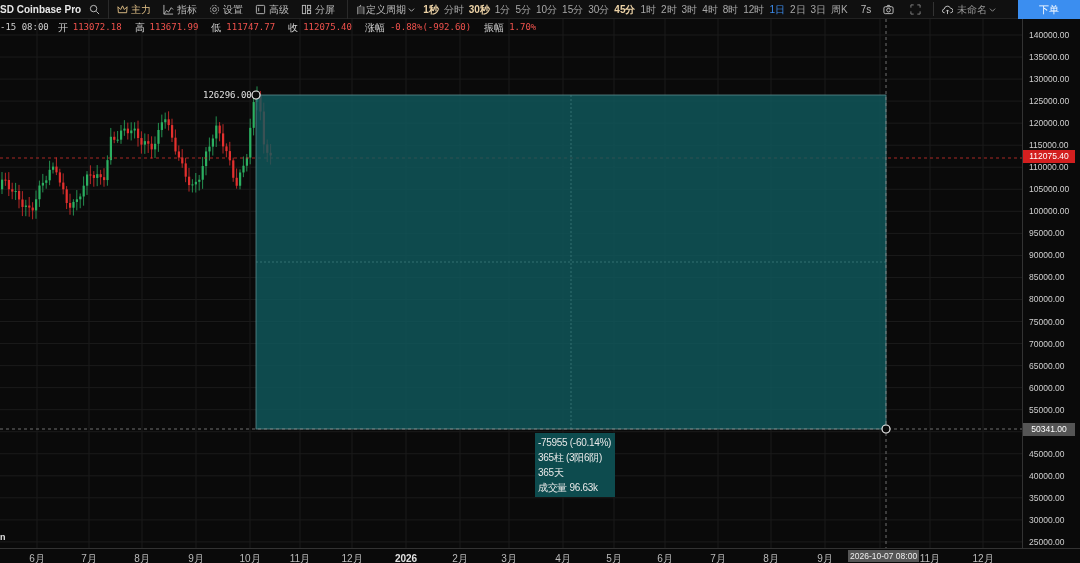 The image size is (1080, 563). I want to click on period-tab: 15分, so click(573, 9).